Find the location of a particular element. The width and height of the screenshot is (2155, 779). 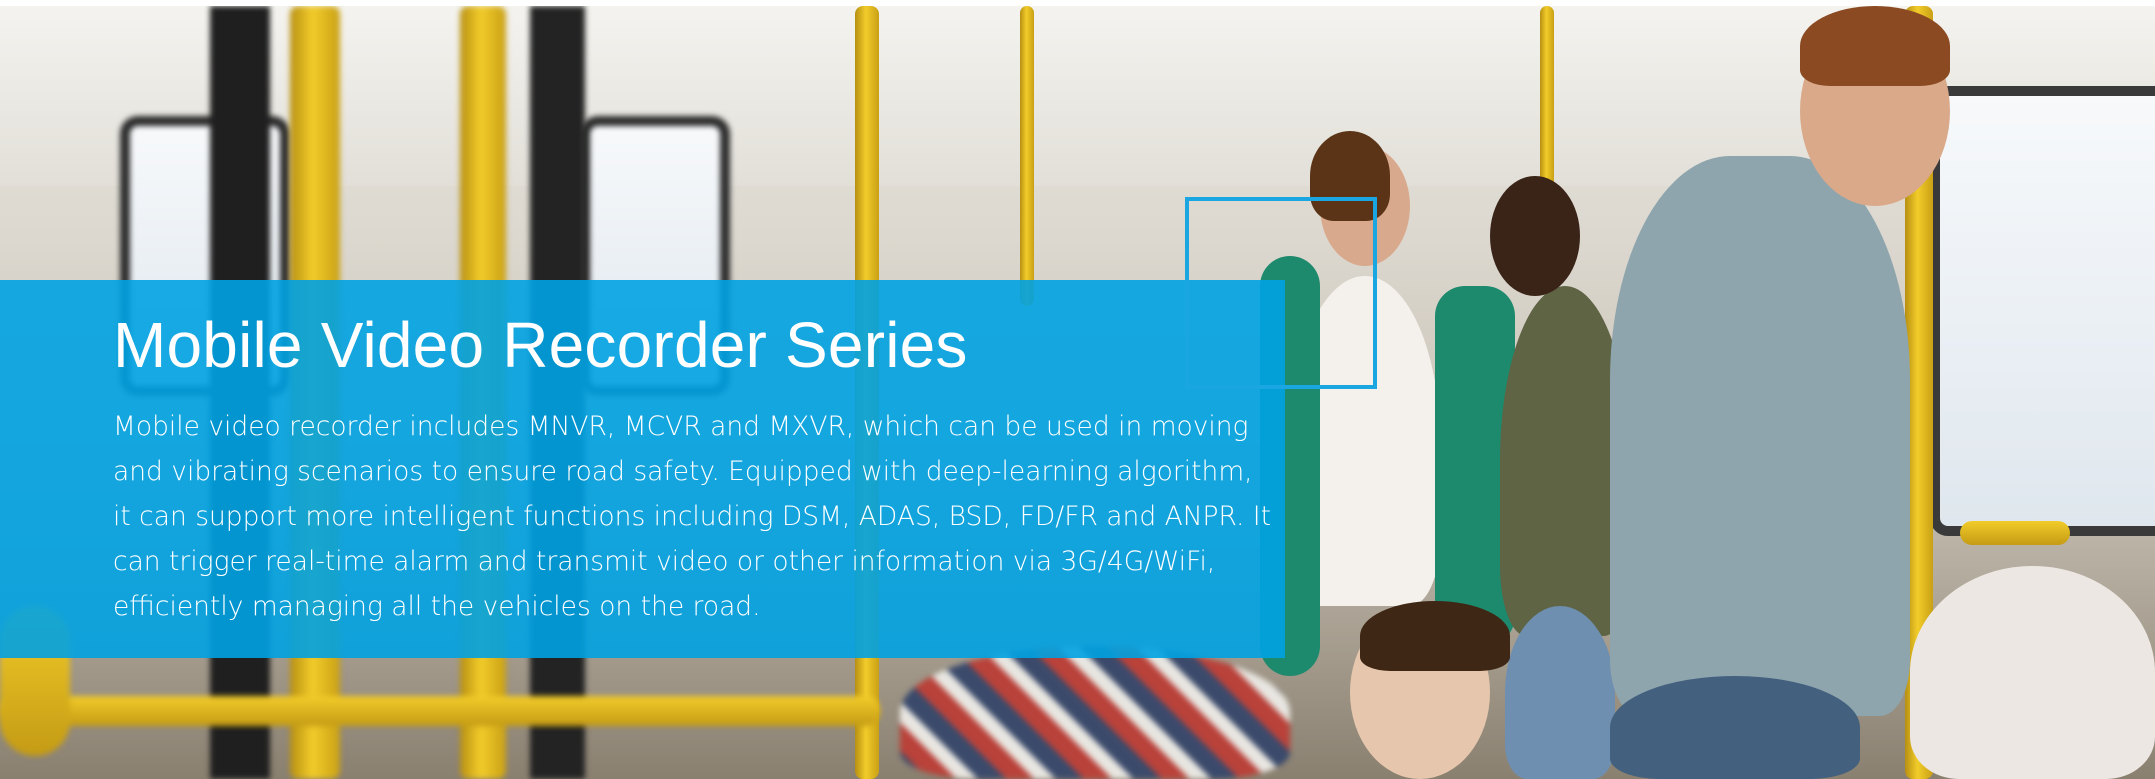

face-detection-frame is located at coordinates (1281, 293).